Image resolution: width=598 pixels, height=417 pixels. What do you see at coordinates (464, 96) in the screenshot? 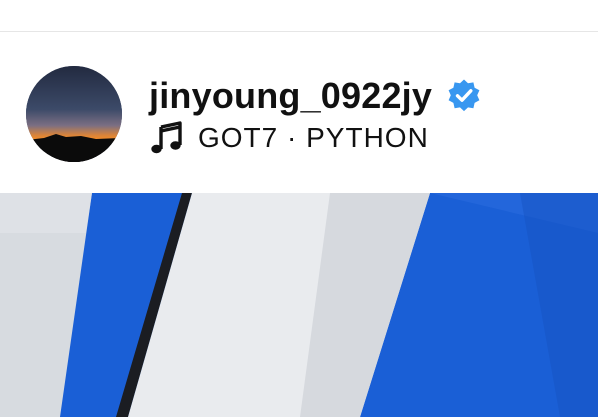
I see `verified-badge-icon` at bounding box center [464, 96].